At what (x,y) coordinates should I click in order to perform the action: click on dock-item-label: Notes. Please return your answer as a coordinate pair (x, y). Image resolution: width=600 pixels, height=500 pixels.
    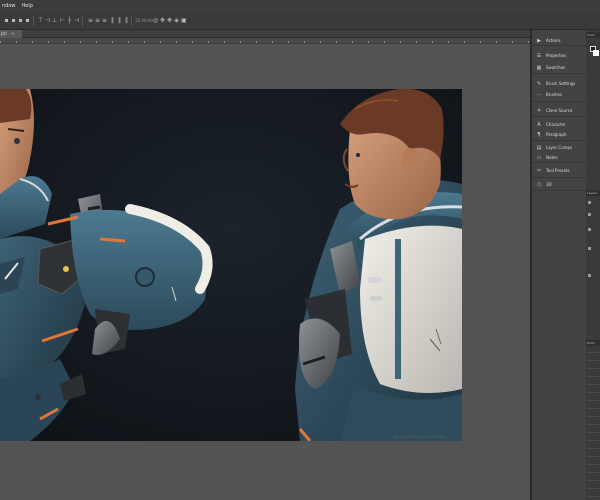
    Looking at the image, I should click on (552, 157).